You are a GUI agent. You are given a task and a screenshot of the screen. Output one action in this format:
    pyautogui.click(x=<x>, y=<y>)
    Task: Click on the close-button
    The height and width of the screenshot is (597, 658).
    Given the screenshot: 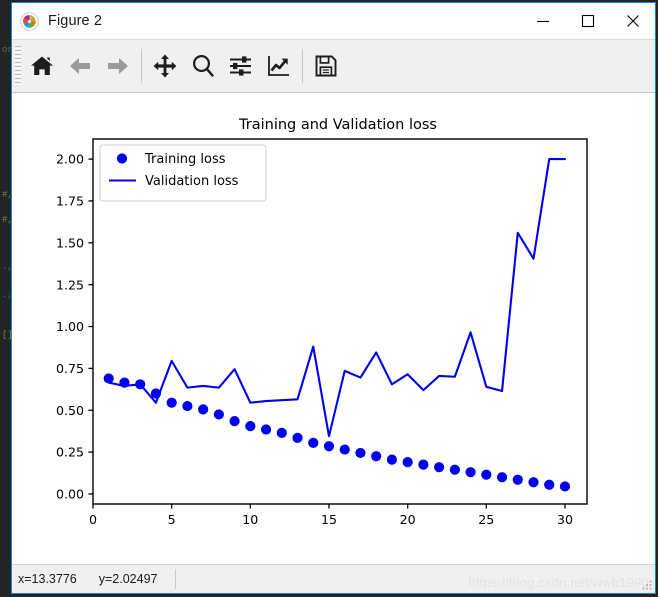 What is the action you would take?
    pyautogui.click(x=632, y=21)
    